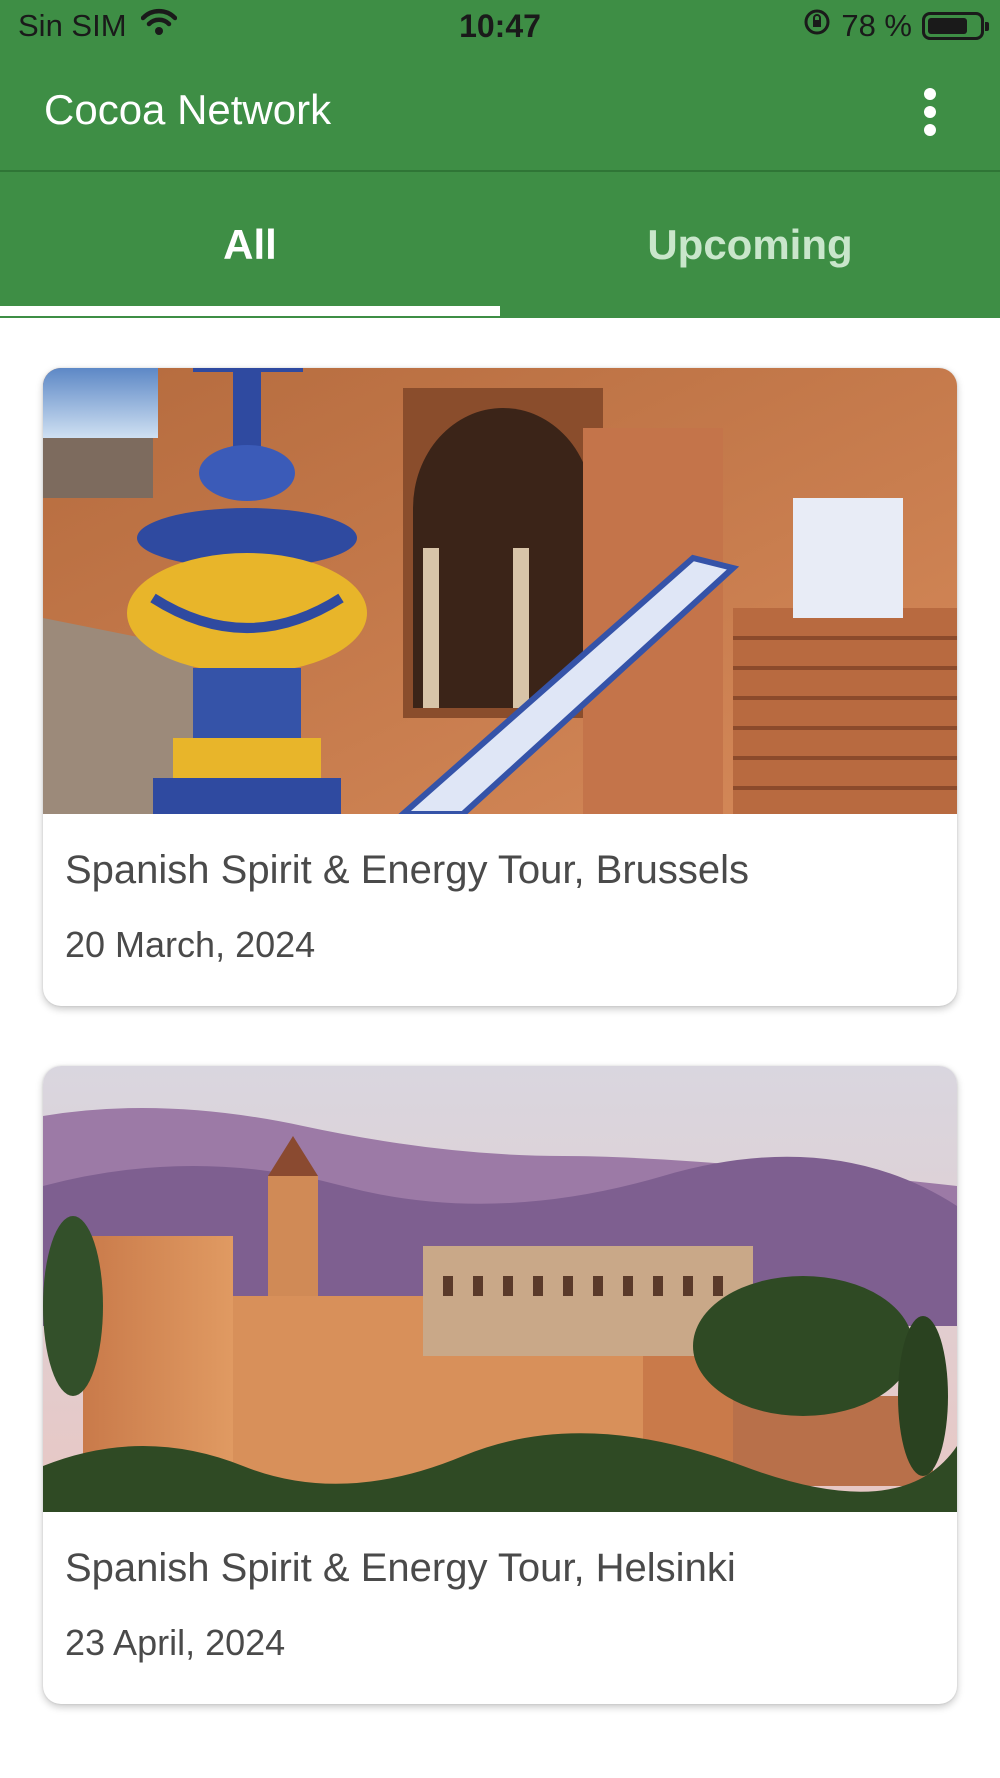 This screenshot has height=1778, width=1000. Describe the element at coordinates (407, 870) in the screenshot. I see `event-title: Spanish Spirit & Energy Tour, Brussels` at that location.